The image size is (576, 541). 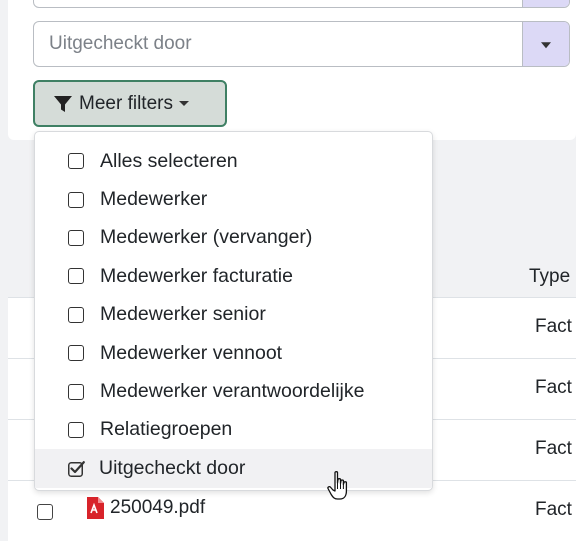 What do you see at coordinates (76, 468) in the screenshot?
I see `checkbox-checked-icon` at bounding box center [76, 468].